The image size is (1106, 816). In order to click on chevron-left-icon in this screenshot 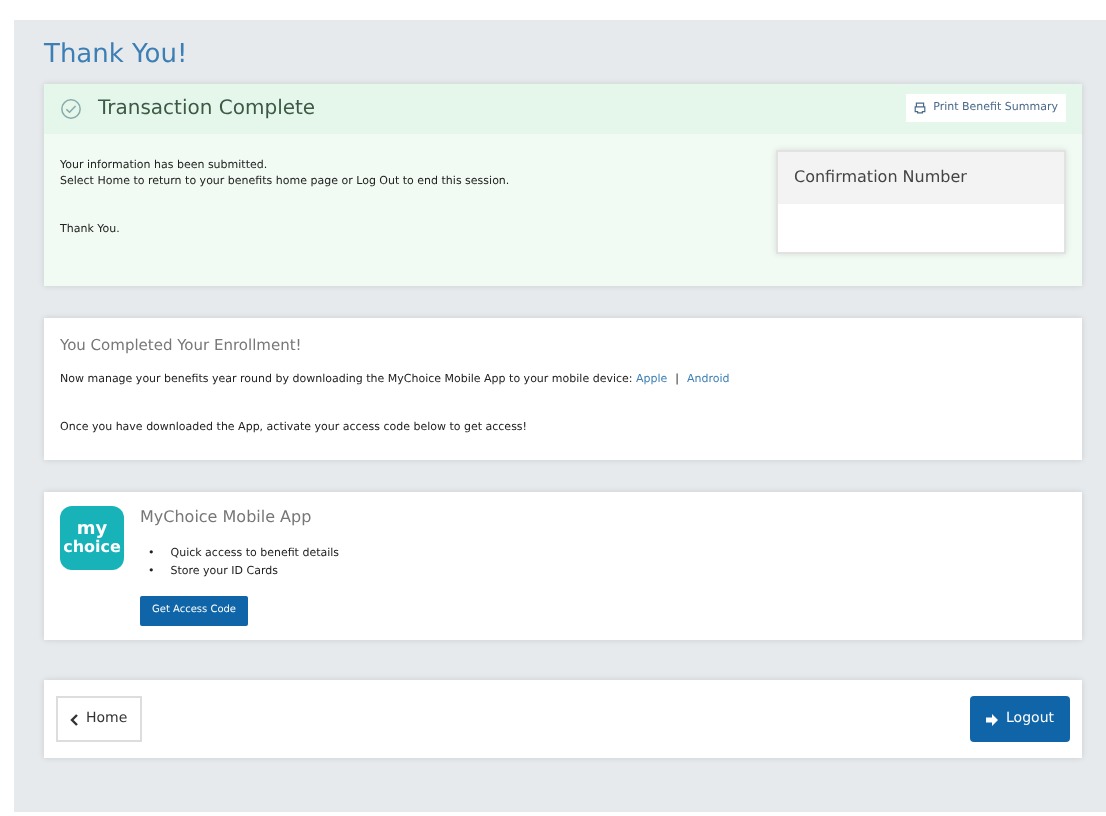, I will do `click(74, 719)`.